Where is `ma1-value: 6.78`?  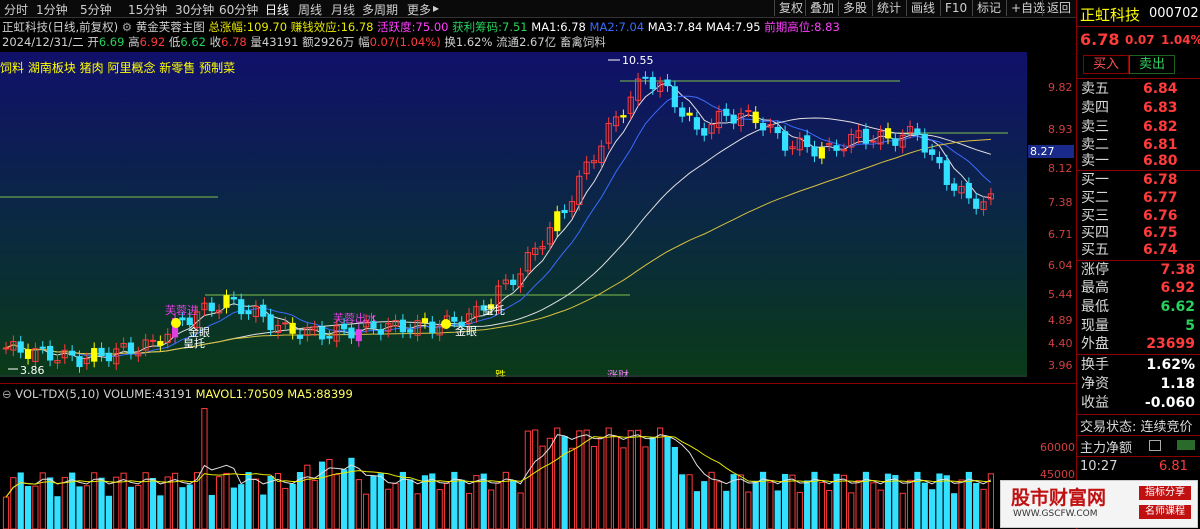 ma1-value: 6.78 is located at coordinates (573, 27).